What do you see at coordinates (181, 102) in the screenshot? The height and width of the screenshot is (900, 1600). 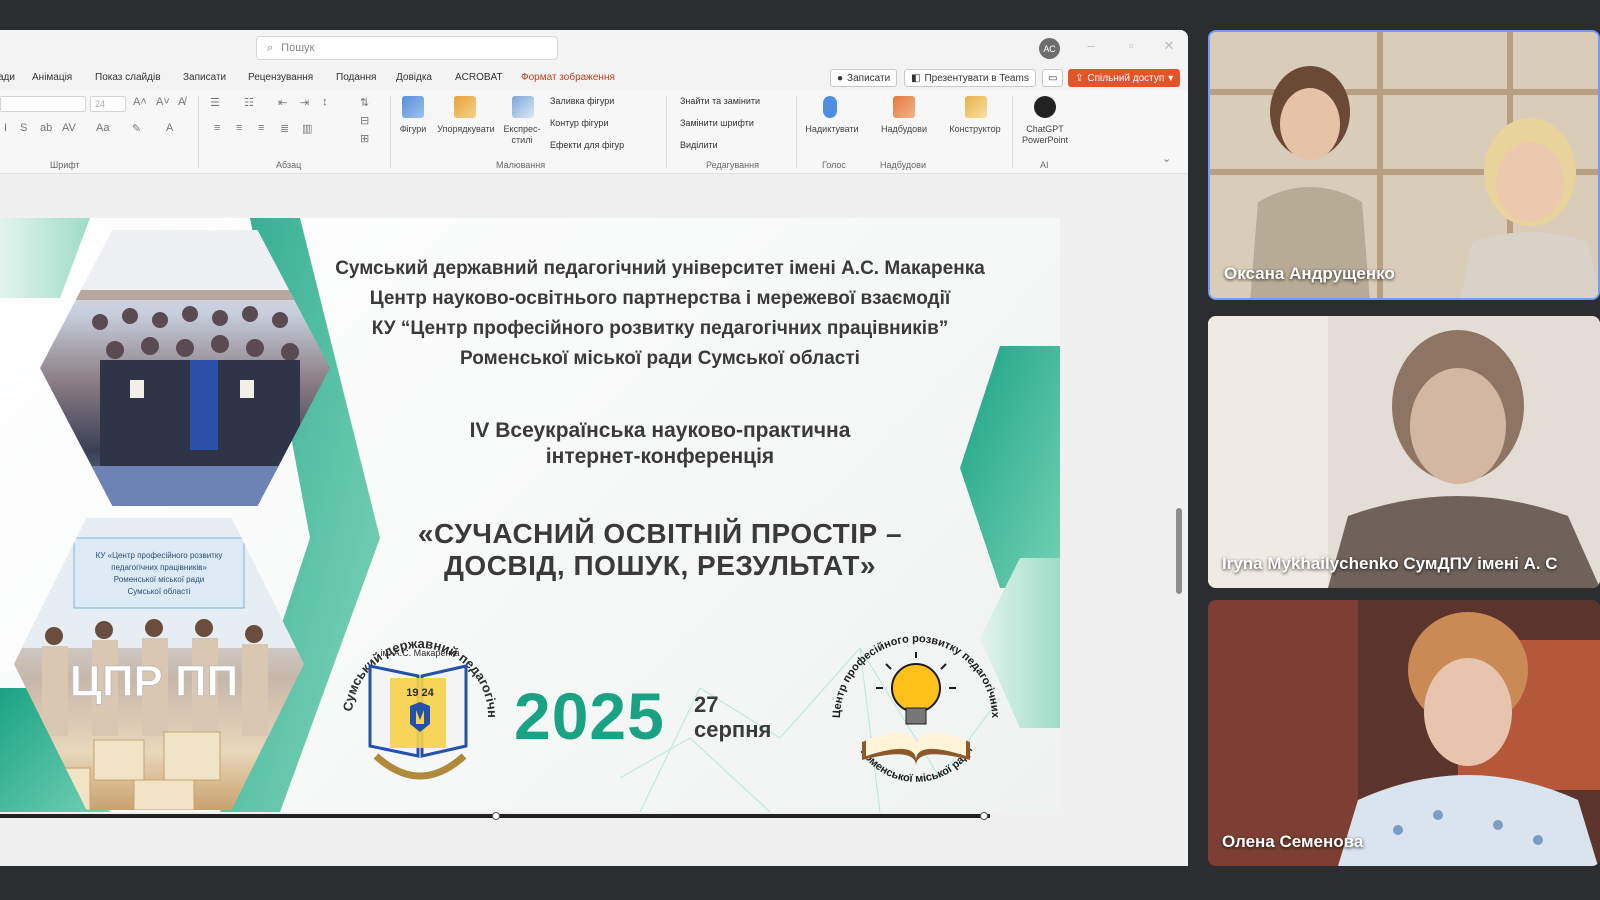 I see `clear-format-icon: A̸` at bounding box center [181, 102].